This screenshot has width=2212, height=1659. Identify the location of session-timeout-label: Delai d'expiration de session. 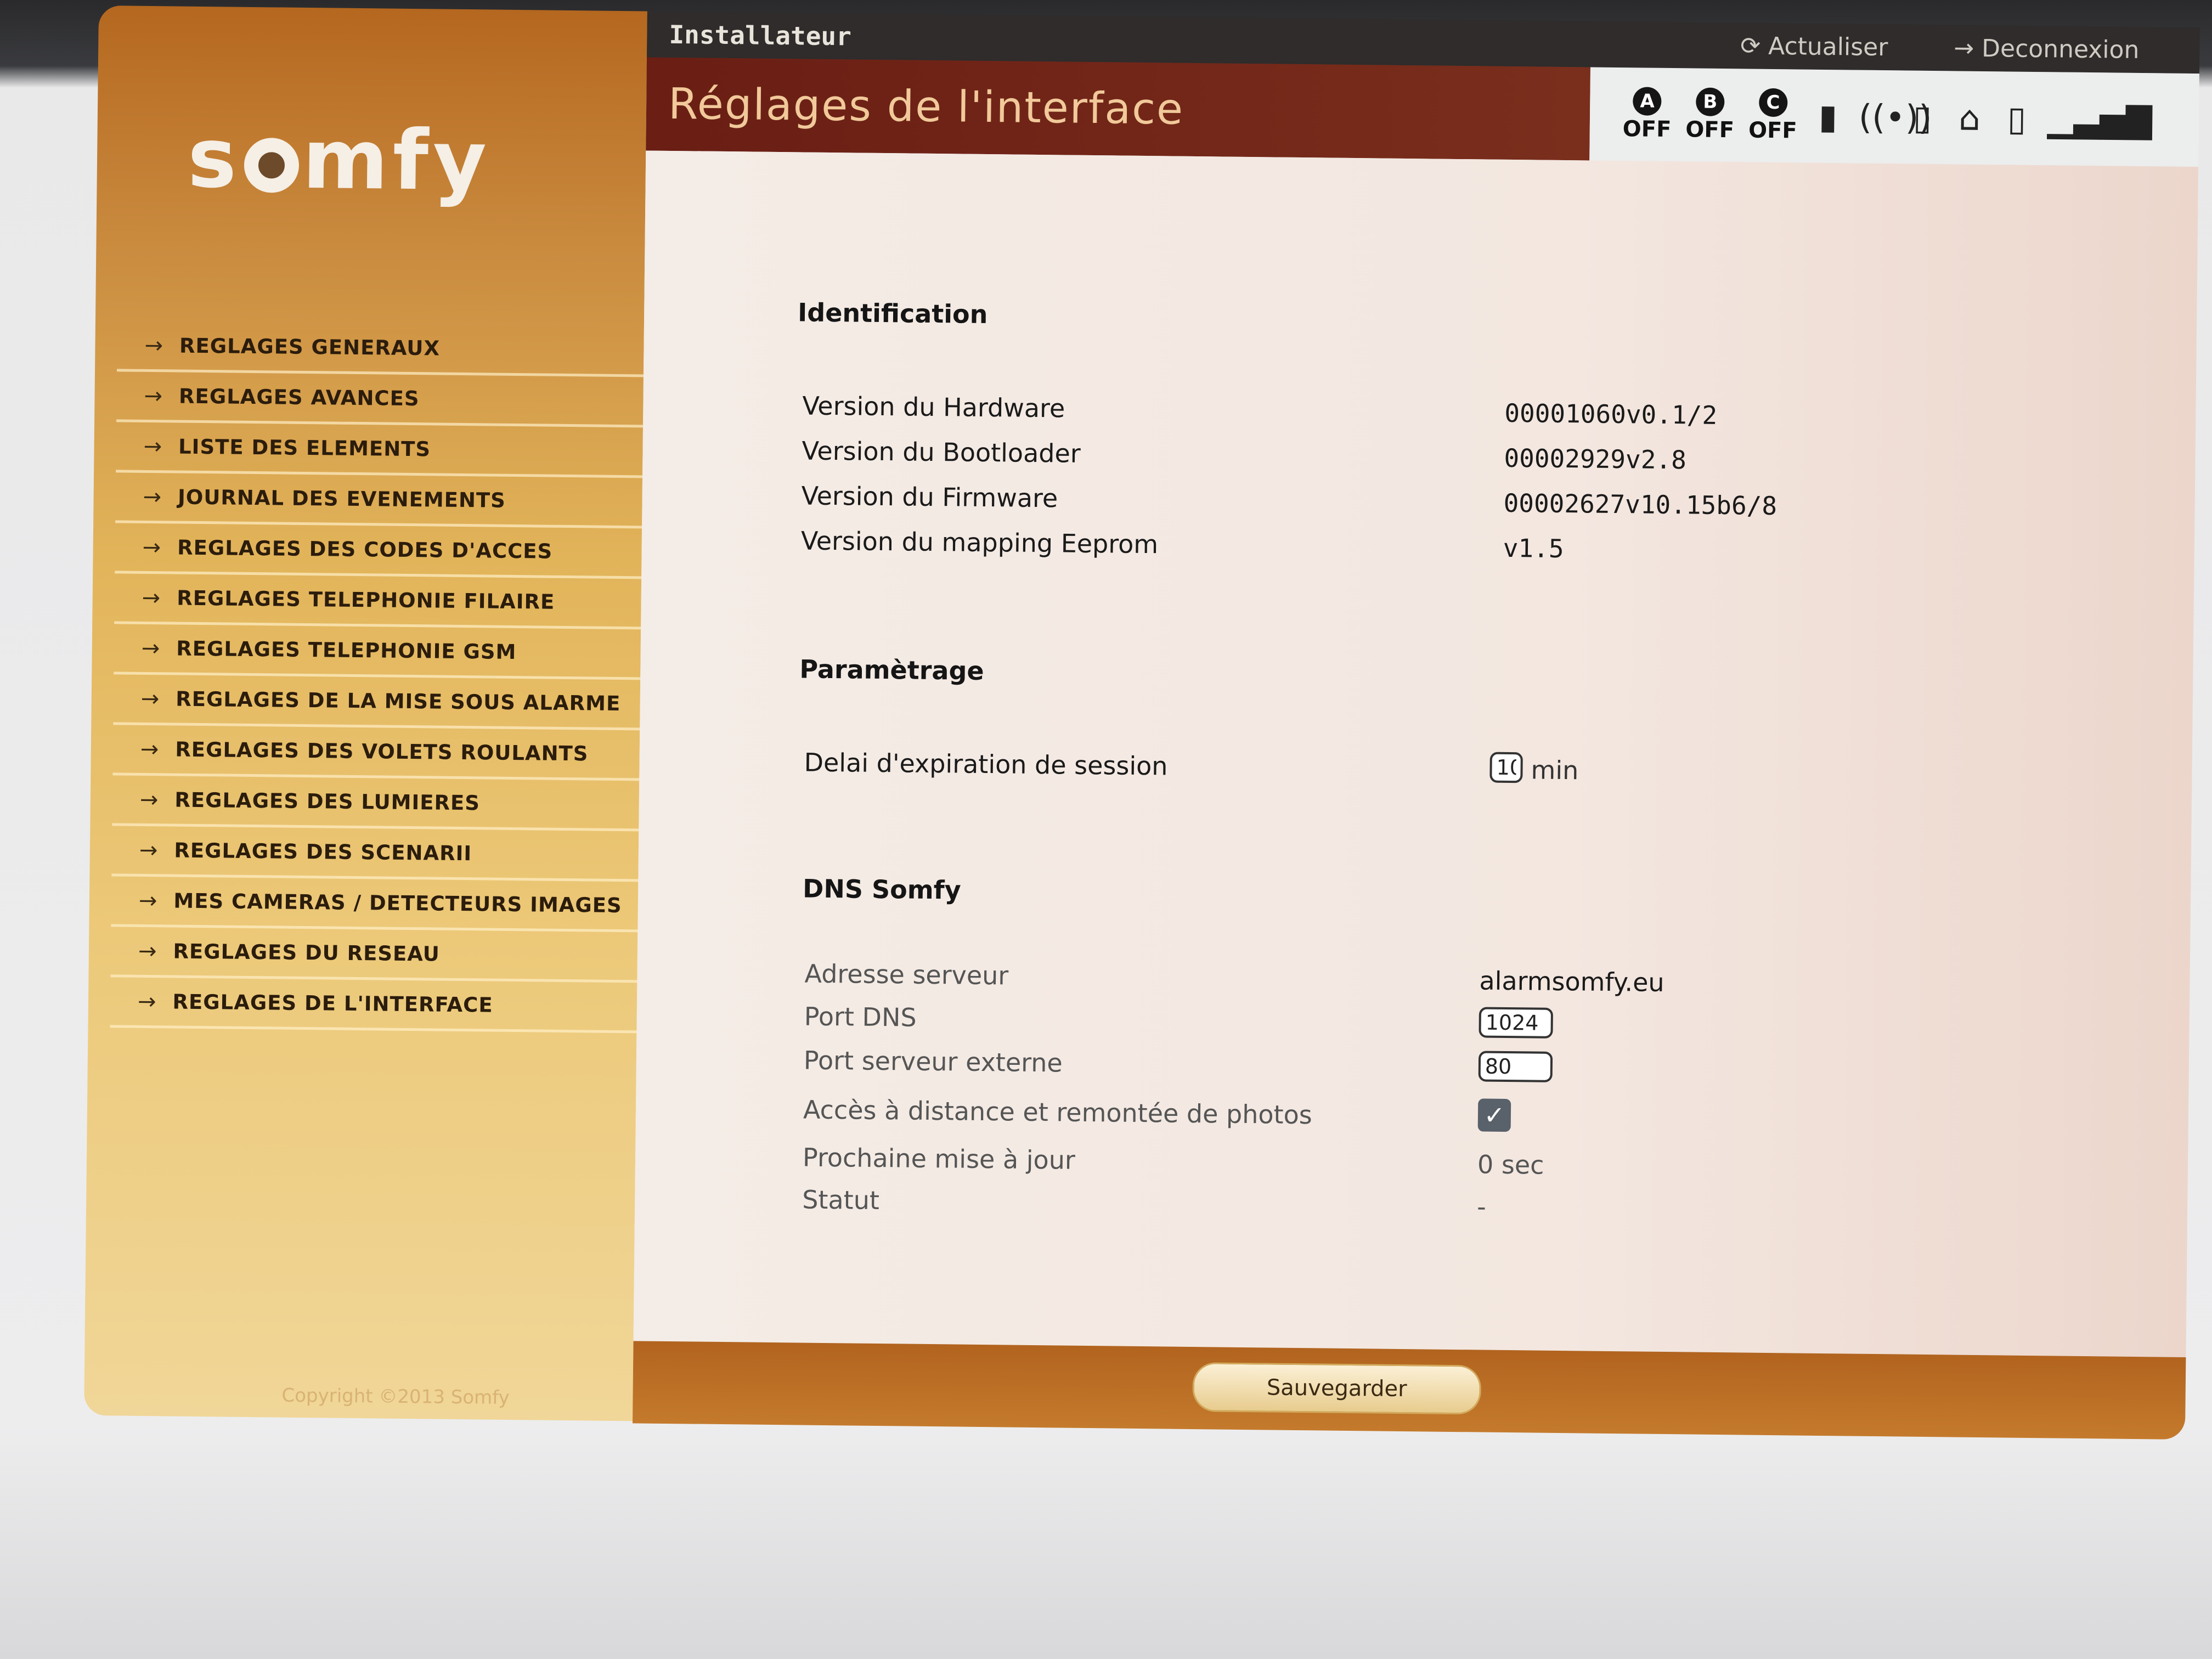
(986, 764).